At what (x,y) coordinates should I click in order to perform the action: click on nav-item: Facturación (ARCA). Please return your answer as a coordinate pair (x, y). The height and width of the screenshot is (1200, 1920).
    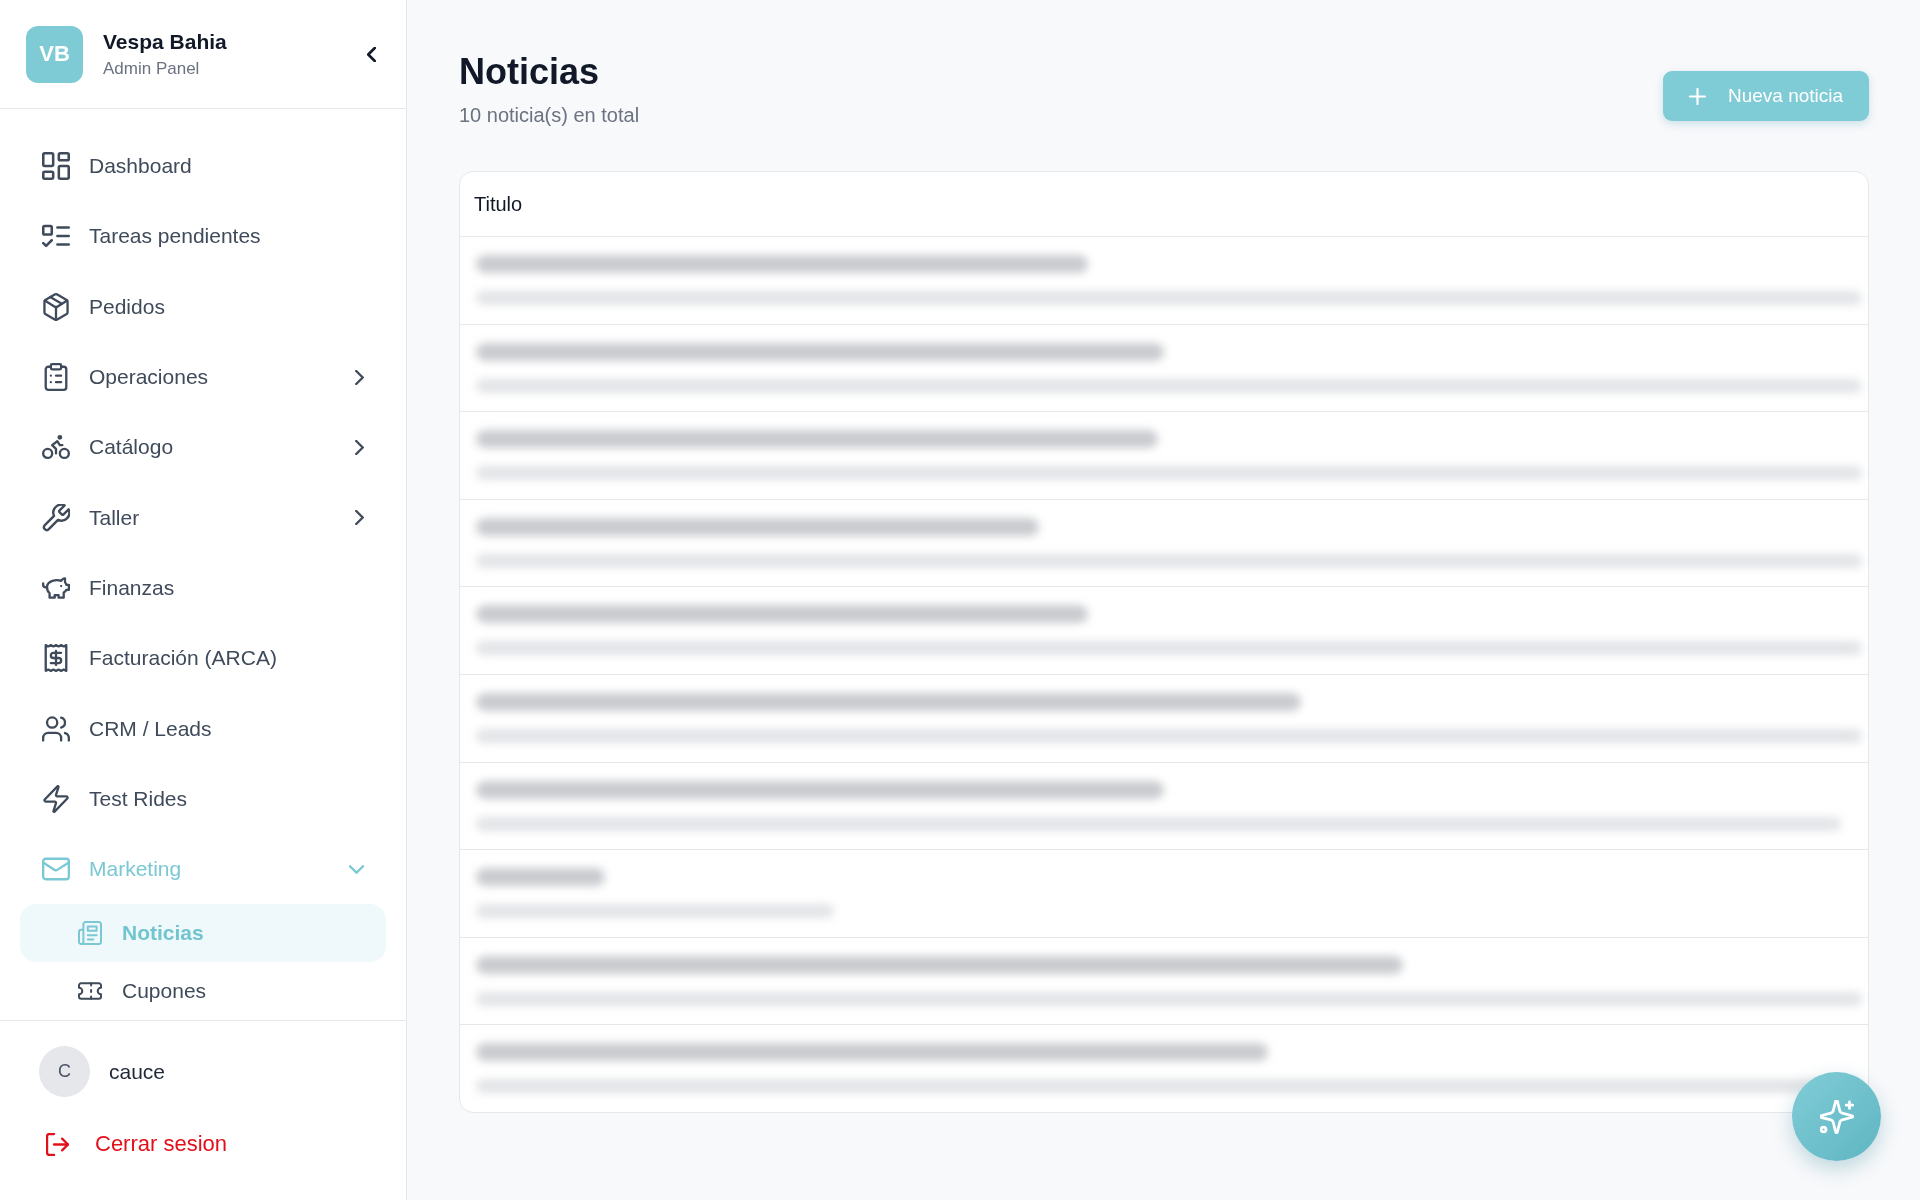
    Looking at the image, I should click on (203, 658).